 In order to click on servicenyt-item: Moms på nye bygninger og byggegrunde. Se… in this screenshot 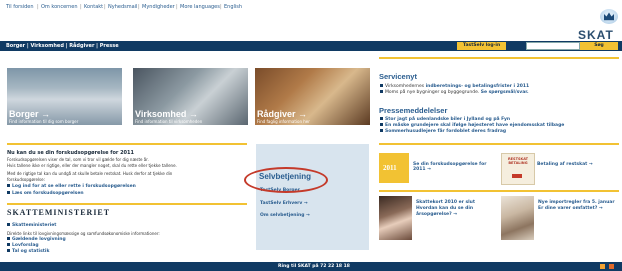, I will do `click(454, 92)`.